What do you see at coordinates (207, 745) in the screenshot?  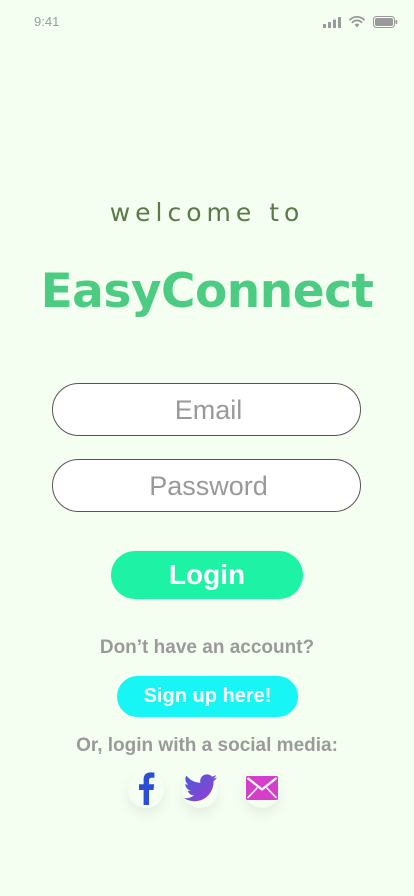 I see `social-login-text: Or, login with a social media:` at bounding box center [207, 745].